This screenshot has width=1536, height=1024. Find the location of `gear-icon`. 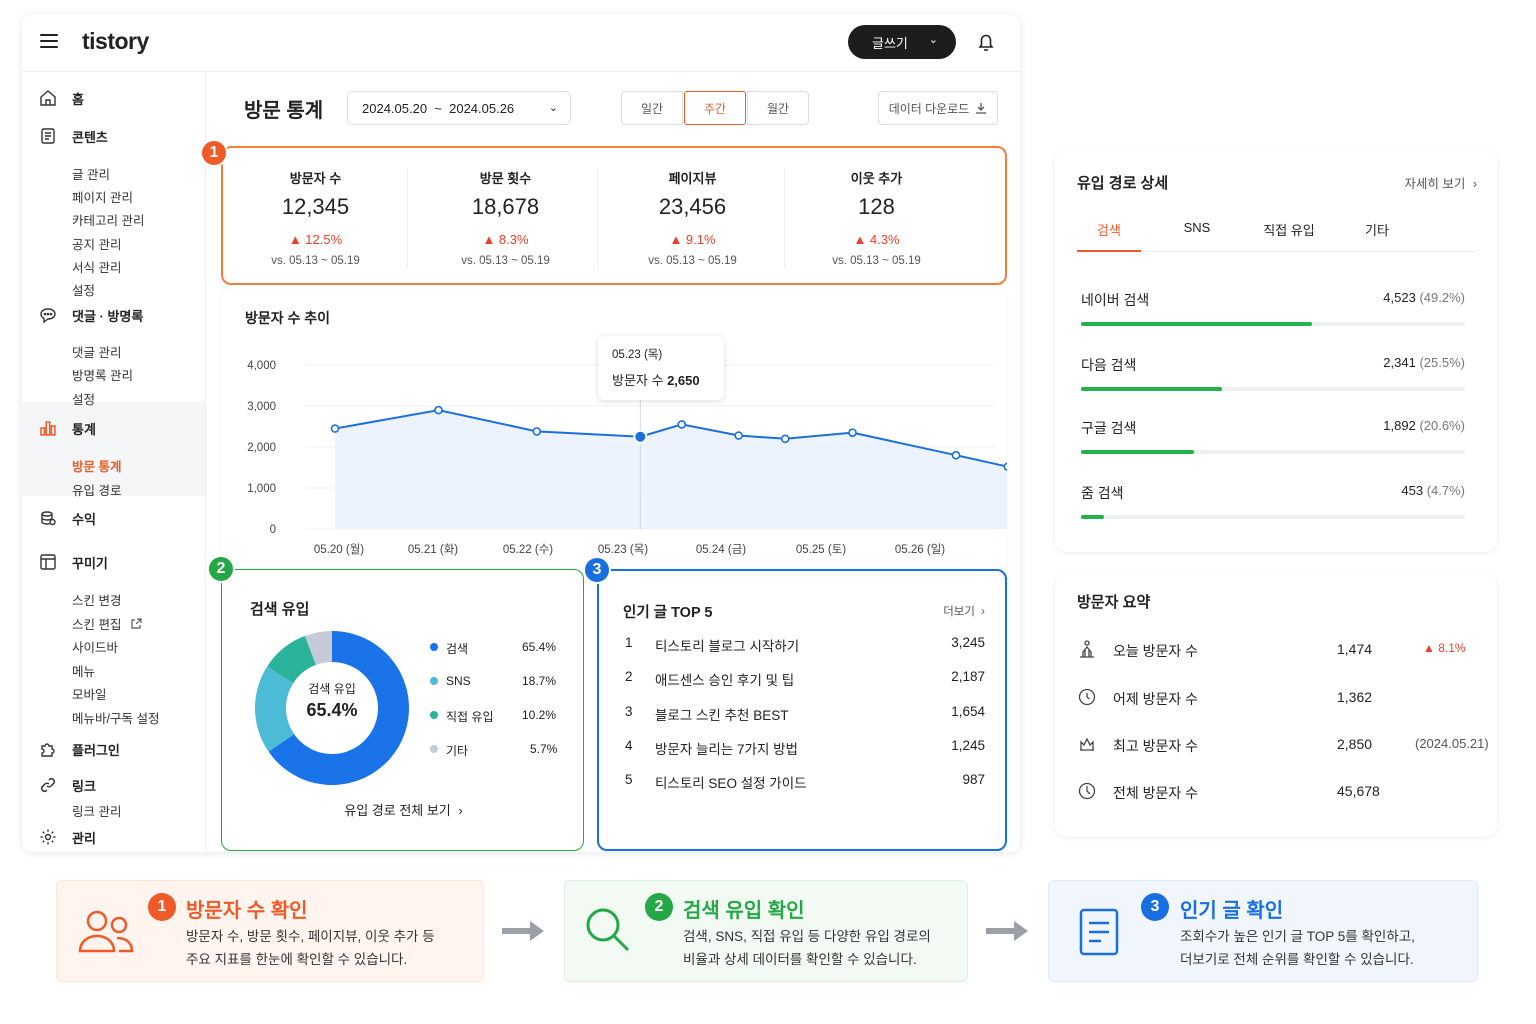

gear-icon is located at coordinates (48, 837).